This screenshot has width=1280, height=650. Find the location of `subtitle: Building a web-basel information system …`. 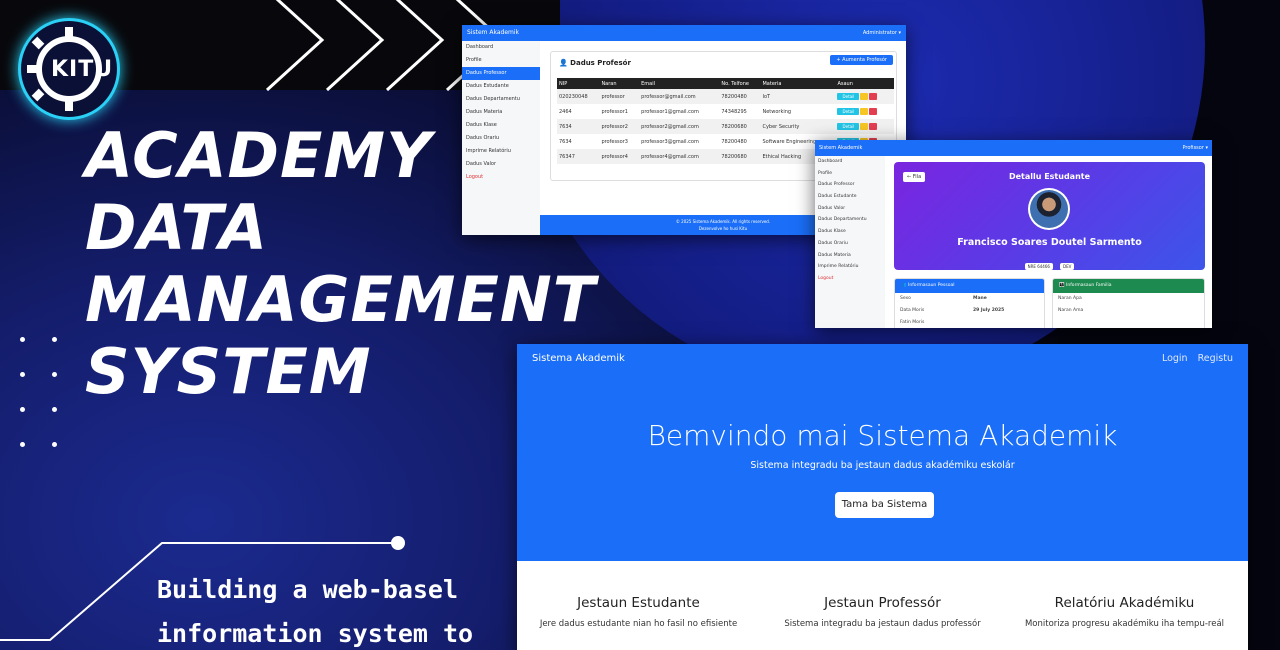

subtitle: Building a web-basel information system … is located at coordinates (322, 609).